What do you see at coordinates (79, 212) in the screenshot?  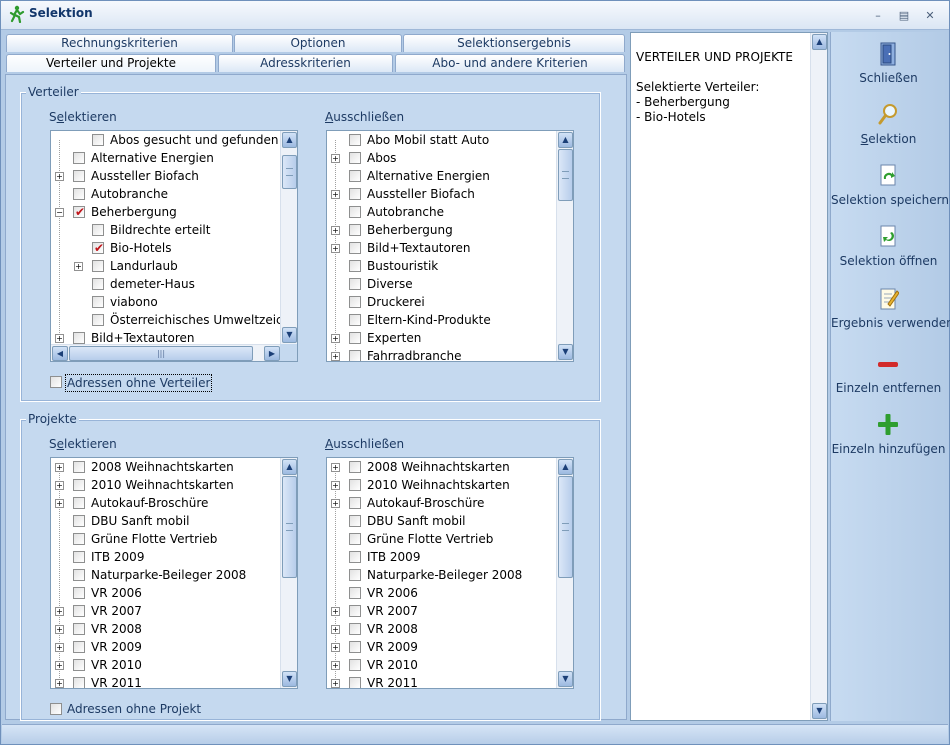 I see `tree-item-checkbox: ✔` at bounding box center [79, 212].